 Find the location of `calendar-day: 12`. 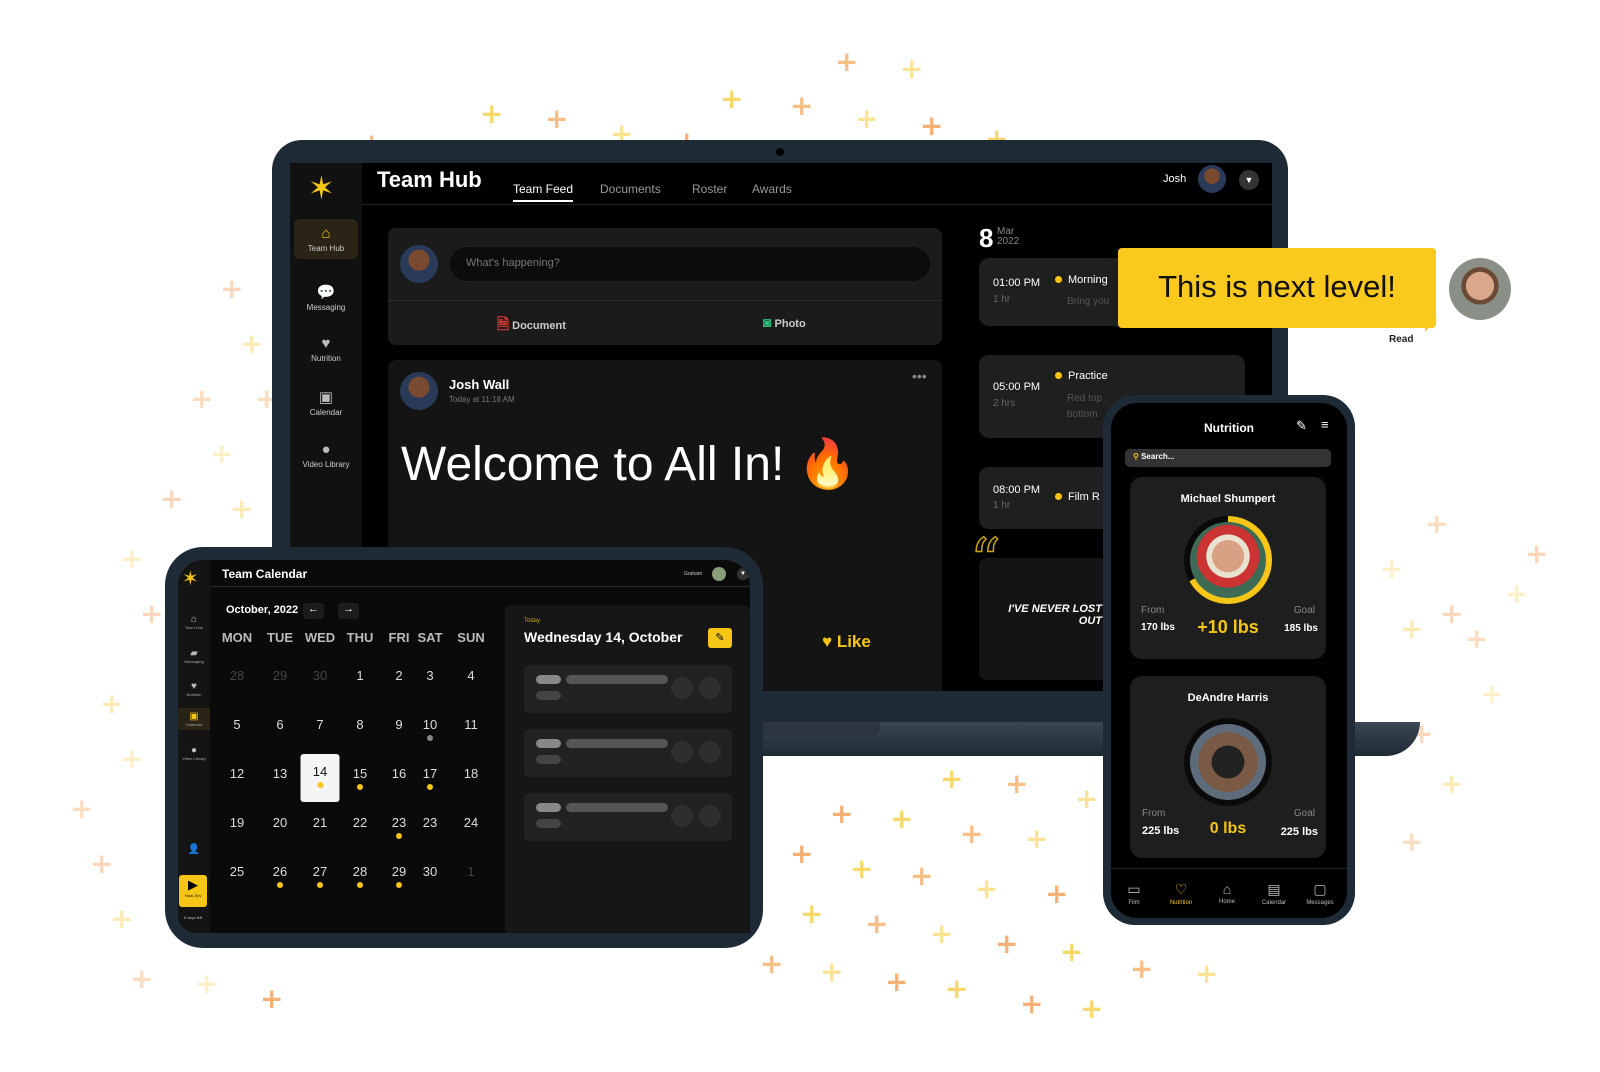

calendar-day: 12 is located at coordinates (237, 773).